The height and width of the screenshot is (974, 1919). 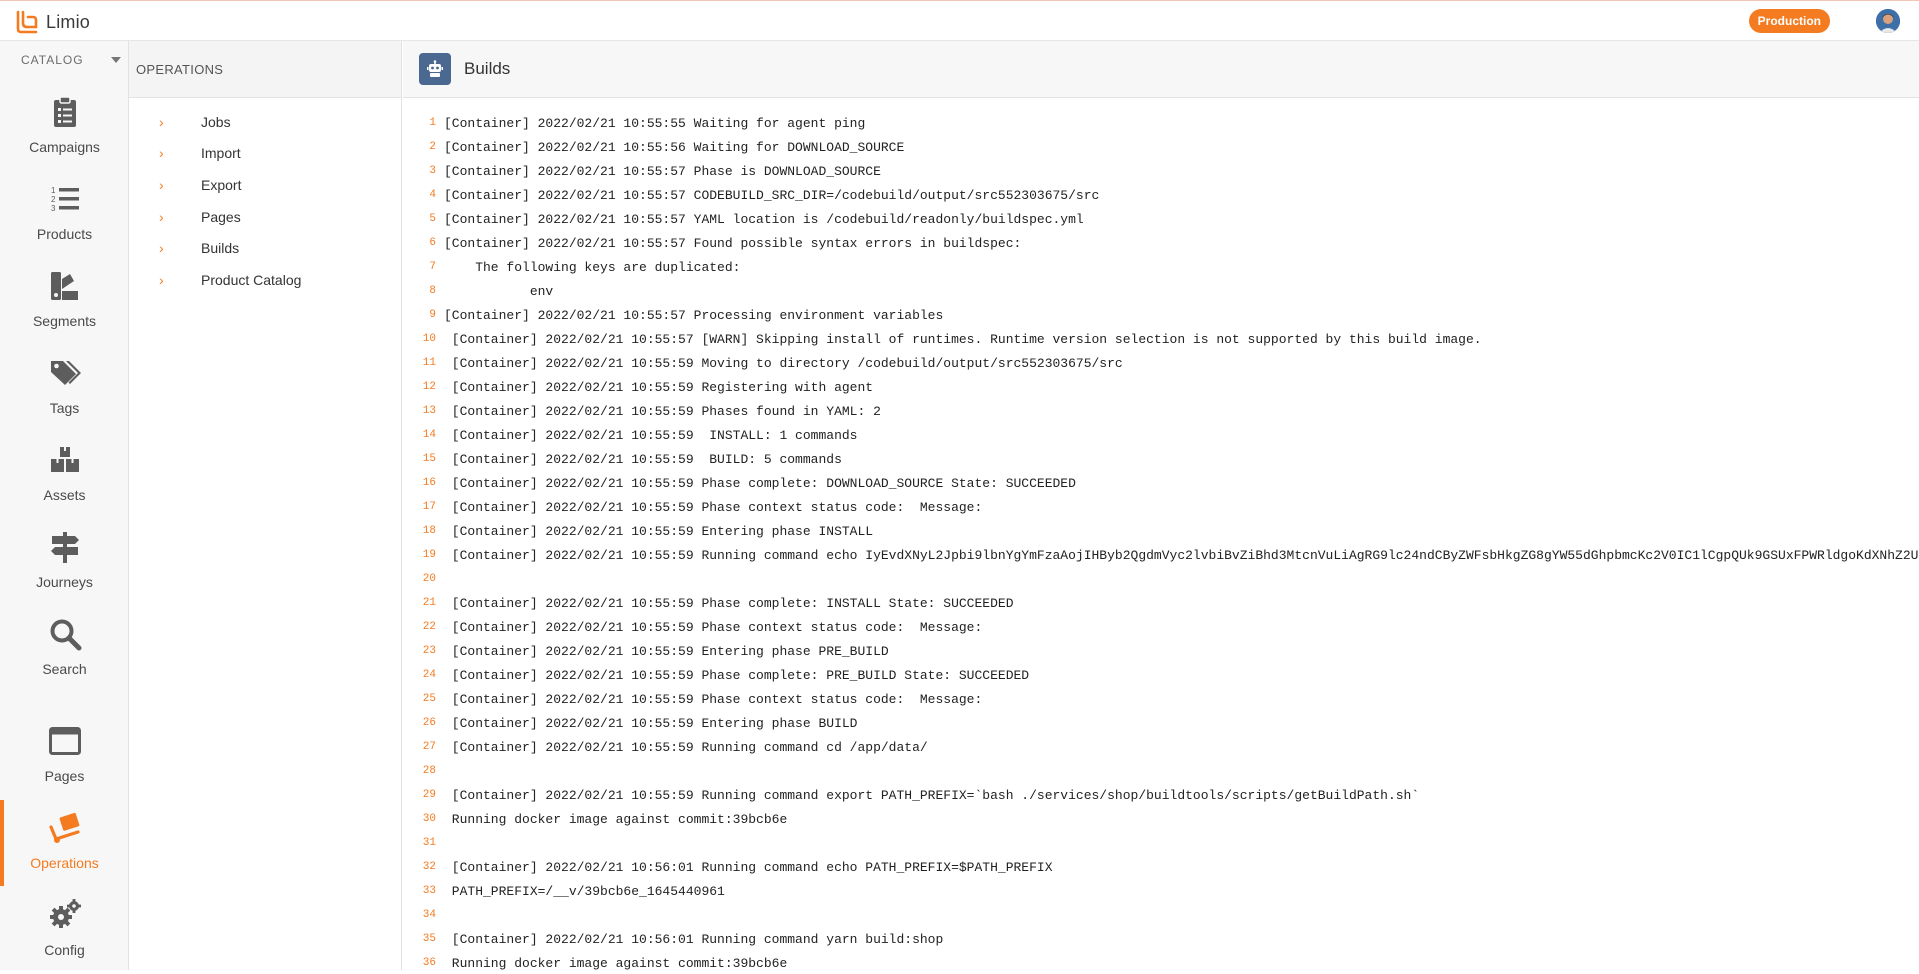 What do you see at coordinates (584, 891) in the screenshot?
I see `log-line-text: PATH_PREFIX=/__v/39bcb6e_1645440961` at bounding box center [584, 891].